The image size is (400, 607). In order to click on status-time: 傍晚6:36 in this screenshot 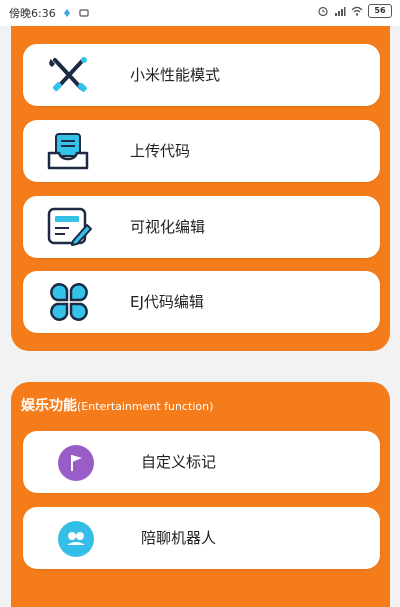, I will do `click(32, 13)`.